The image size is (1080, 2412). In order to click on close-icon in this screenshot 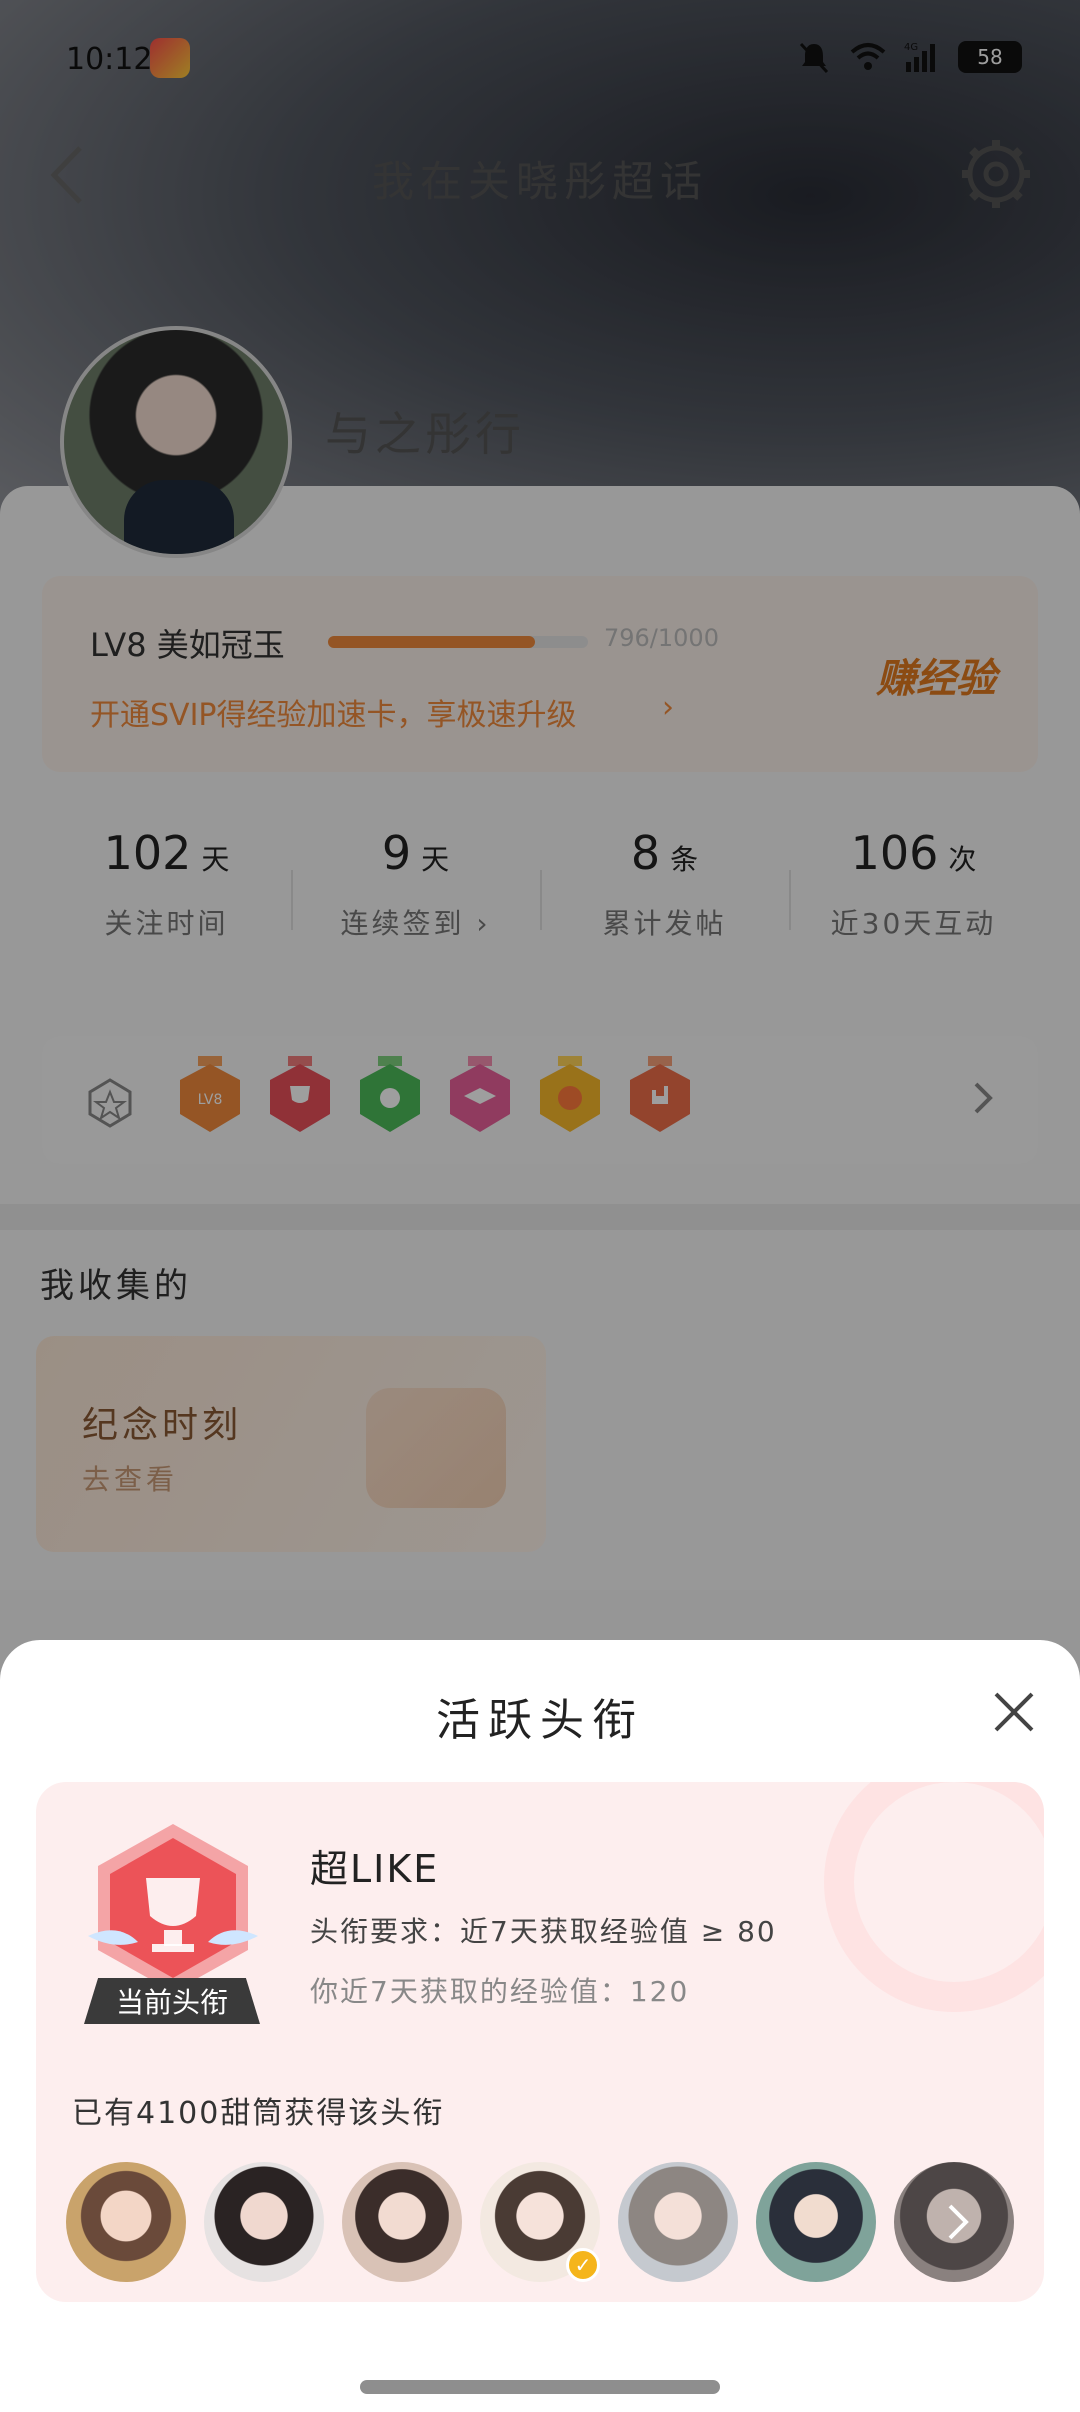, I will do `click(1014, 1712)`.